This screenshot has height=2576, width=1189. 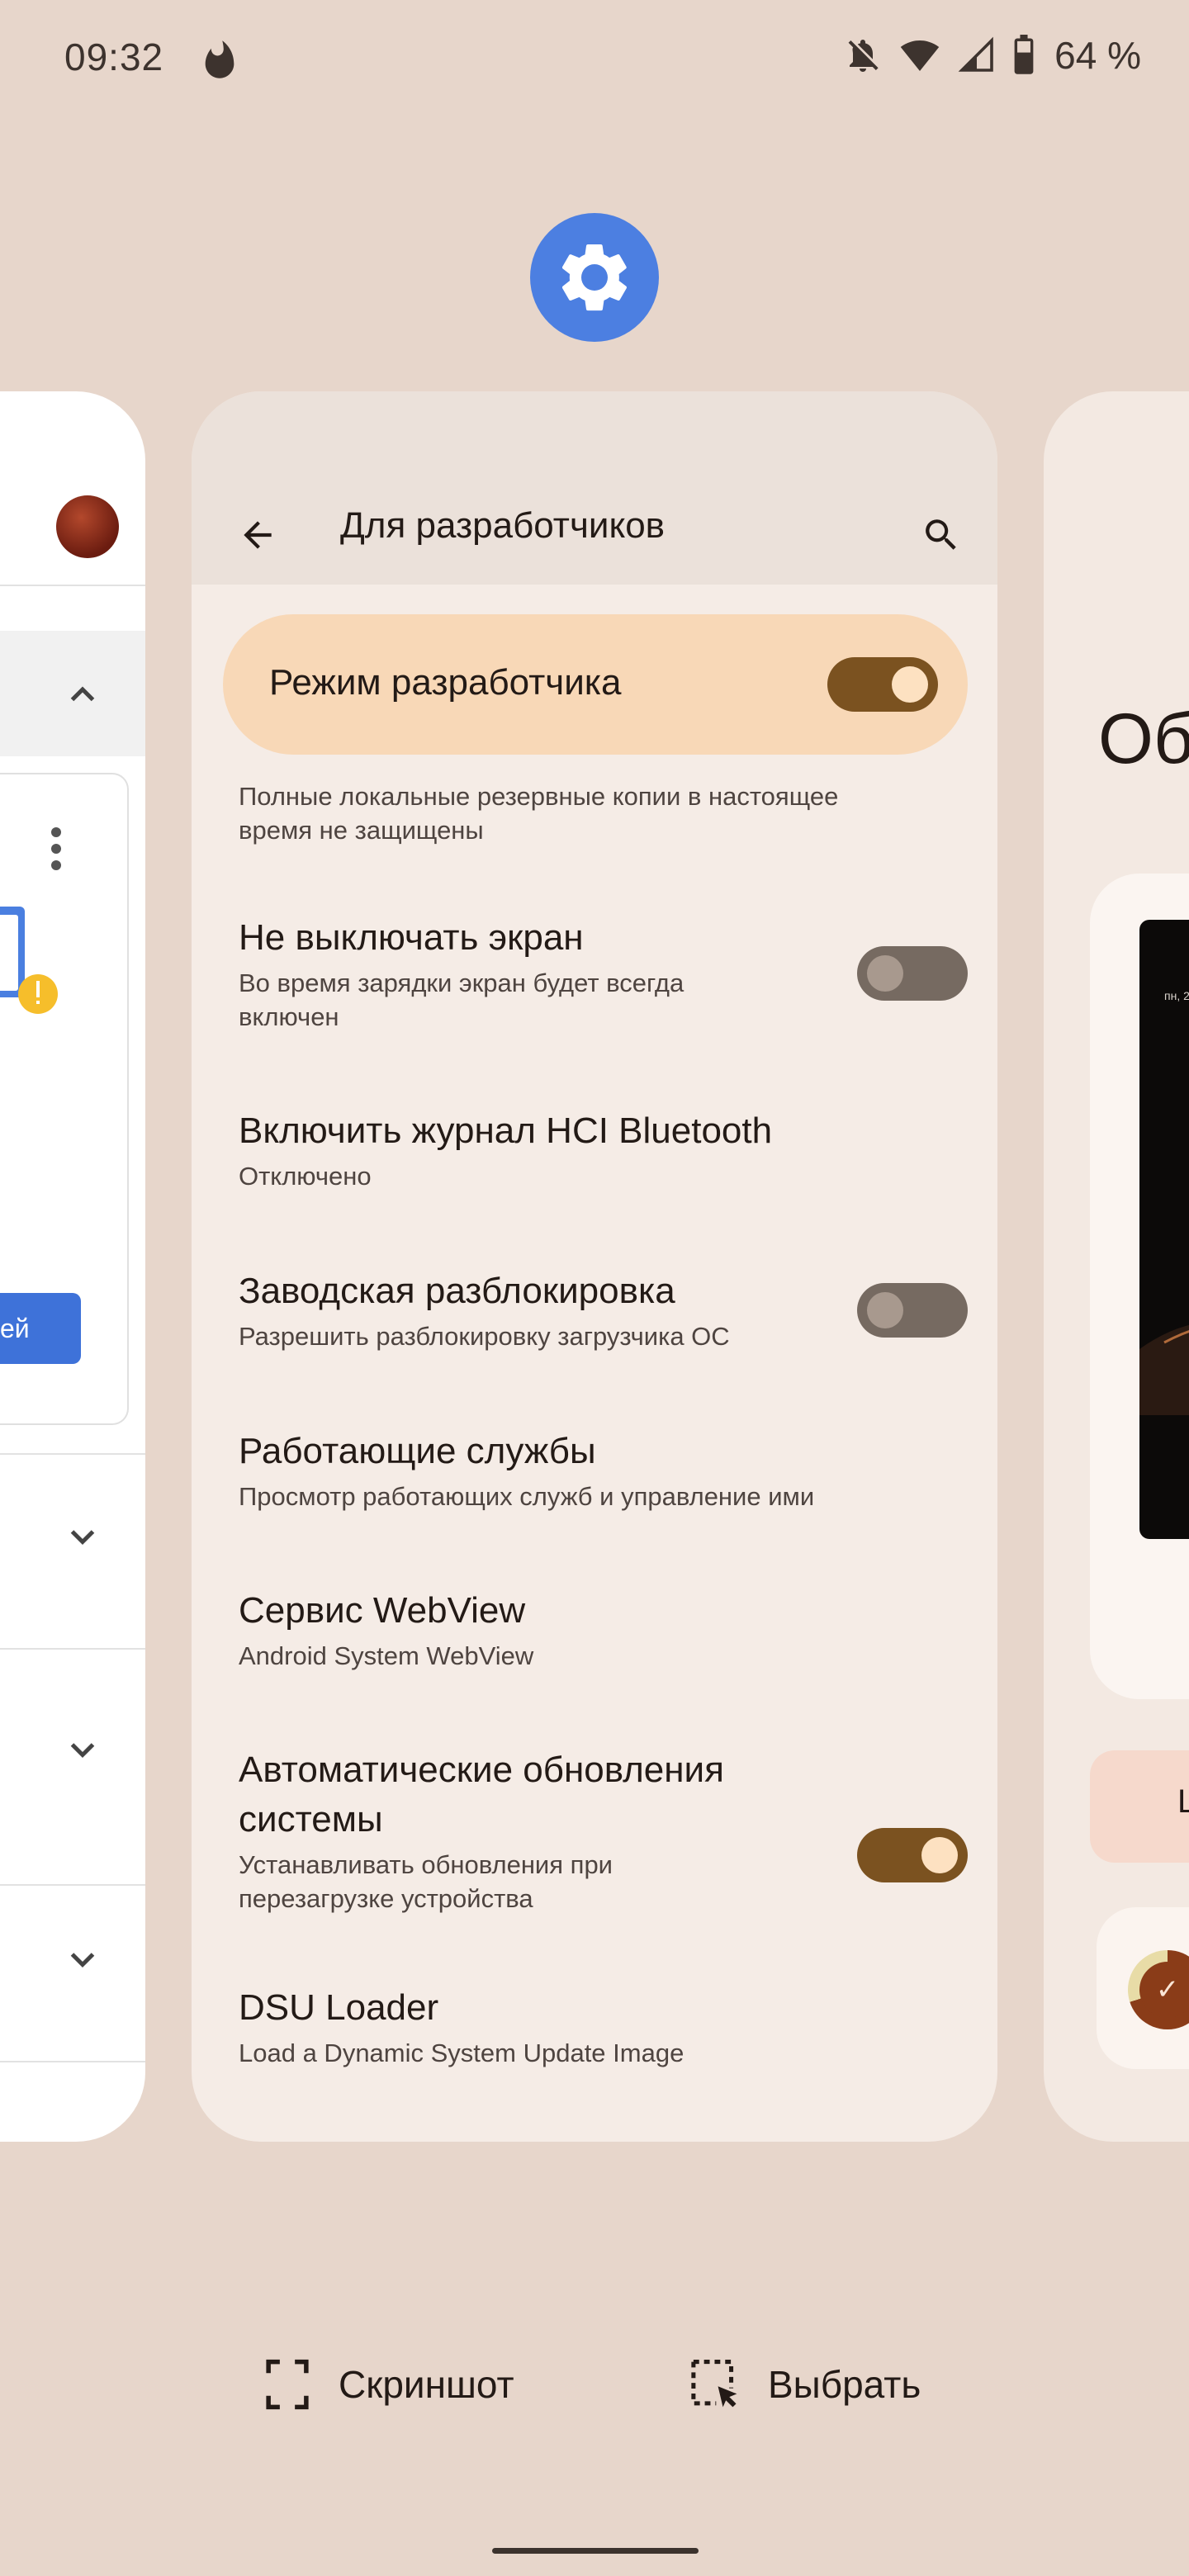 I want to click on settings-gear-icon, so click(x=594, y=277).